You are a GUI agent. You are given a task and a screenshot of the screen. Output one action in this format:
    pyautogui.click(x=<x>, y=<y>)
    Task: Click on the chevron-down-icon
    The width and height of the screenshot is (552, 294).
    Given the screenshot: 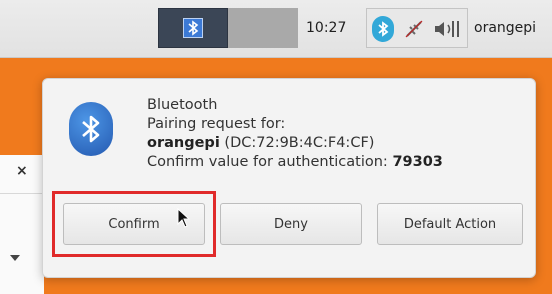 What is the action you would take?
    pyautogui.click(x=15, y=258)
    